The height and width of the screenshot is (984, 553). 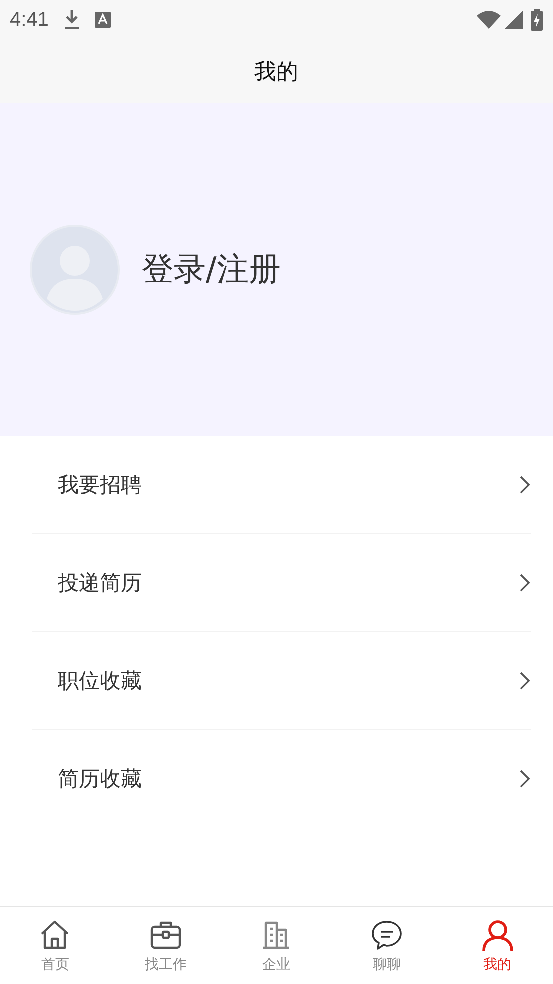 I want to click on menu-item: 投递简历, so click(x=100, y=582).